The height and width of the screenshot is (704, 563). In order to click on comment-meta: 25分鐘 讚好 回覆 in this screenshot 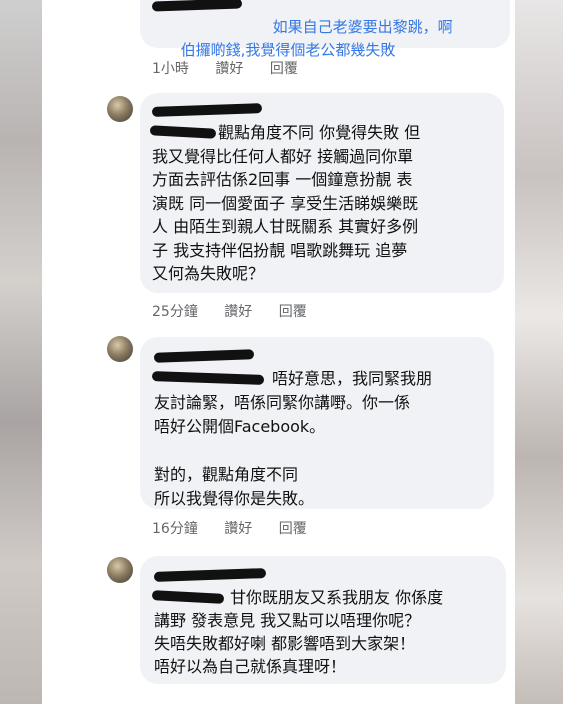, I will do `click(240, 311)`.